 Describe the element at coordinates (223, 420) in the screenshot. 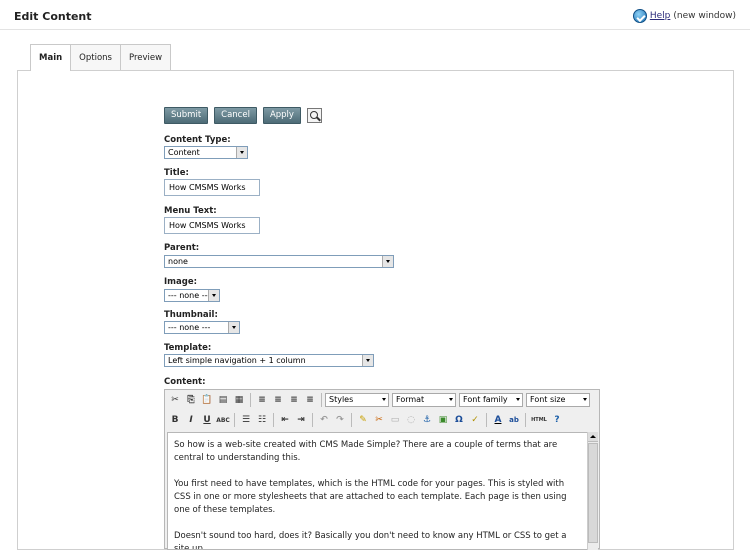

I see `strikethrough-icon: ABC` at that location.